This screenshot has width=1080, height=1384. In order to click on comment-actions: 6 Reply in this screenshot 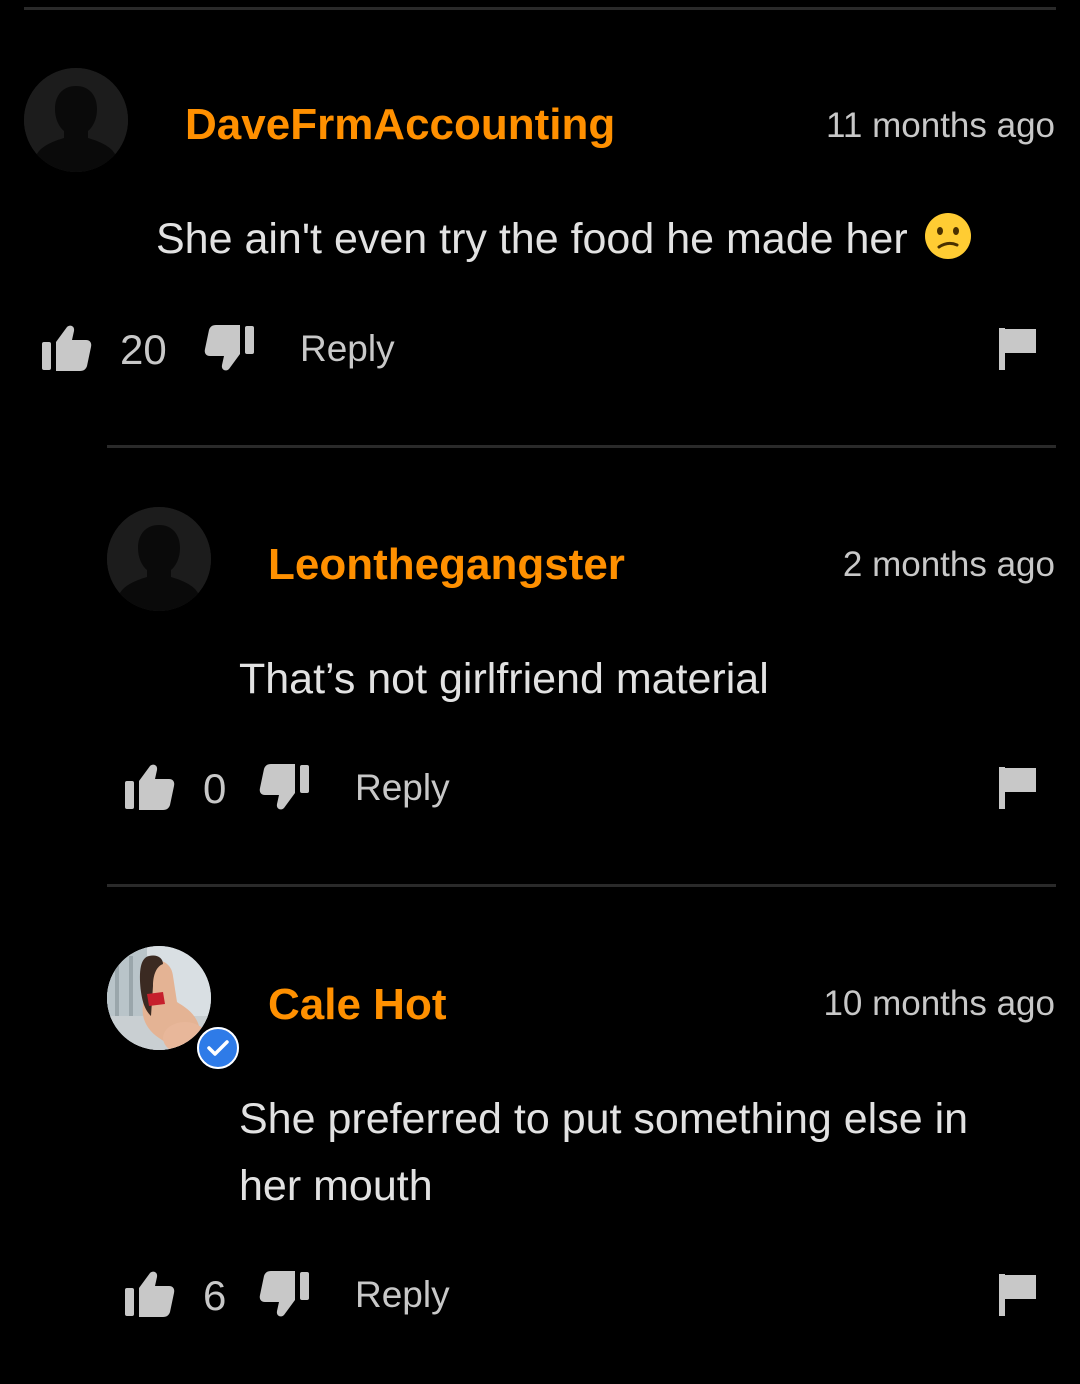, I will do `click(581, 1294)`.